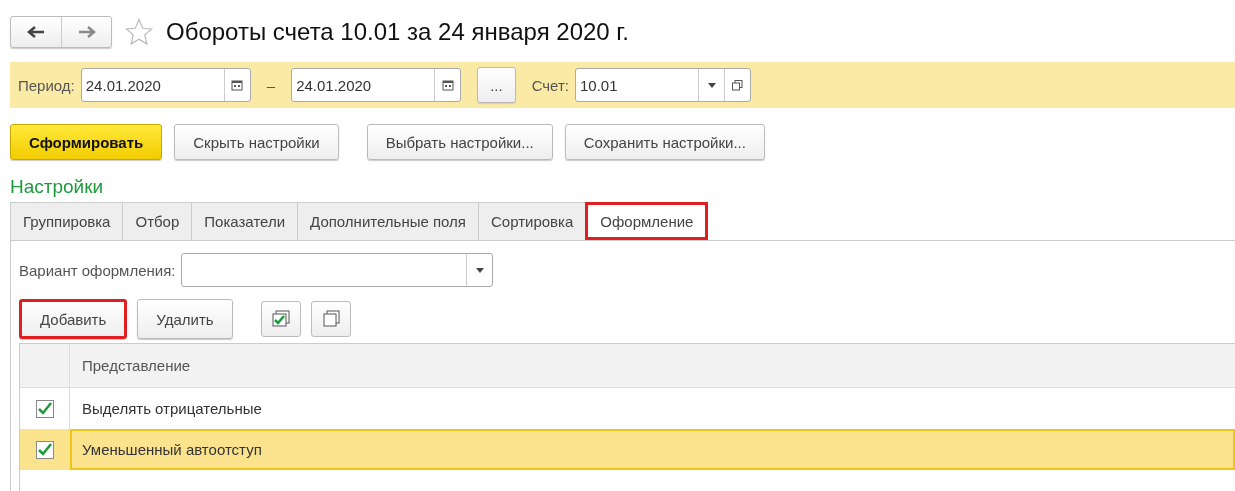  What do you see at coordinates (185, 319) in the screenshot?
I see `toolbar-button: Удалить` at bounding box center [185, 319].